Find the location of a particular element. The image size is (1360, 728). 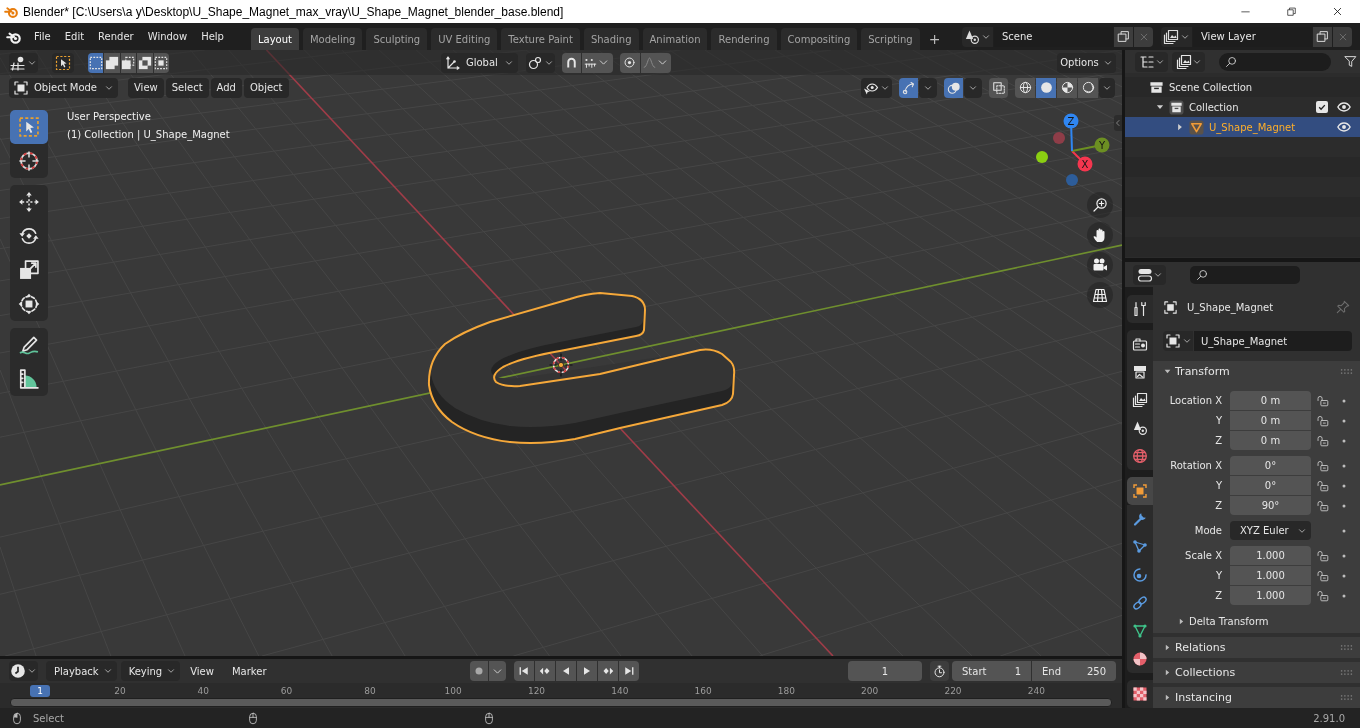

jump-start-button is located at coordinates (523, 671).